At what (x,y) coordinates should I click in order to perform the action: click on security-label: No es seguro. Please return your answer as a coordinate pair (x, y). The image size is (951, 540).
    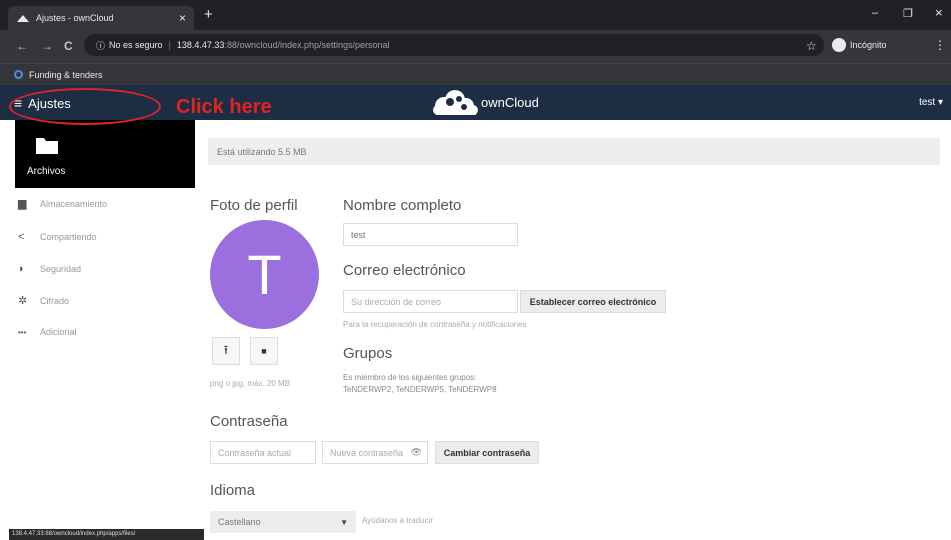
    Looking at the image, I should click on (136, 45).